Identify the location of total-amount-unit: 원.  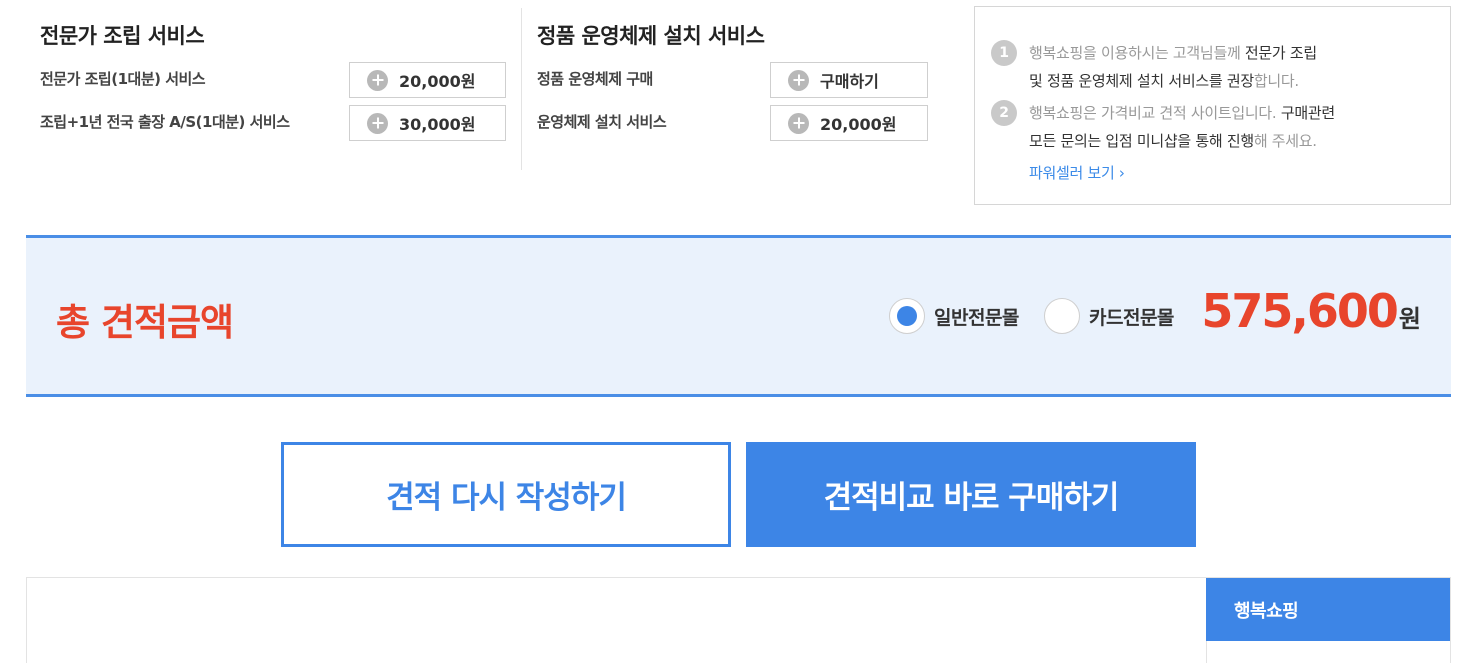
(1409, 319).